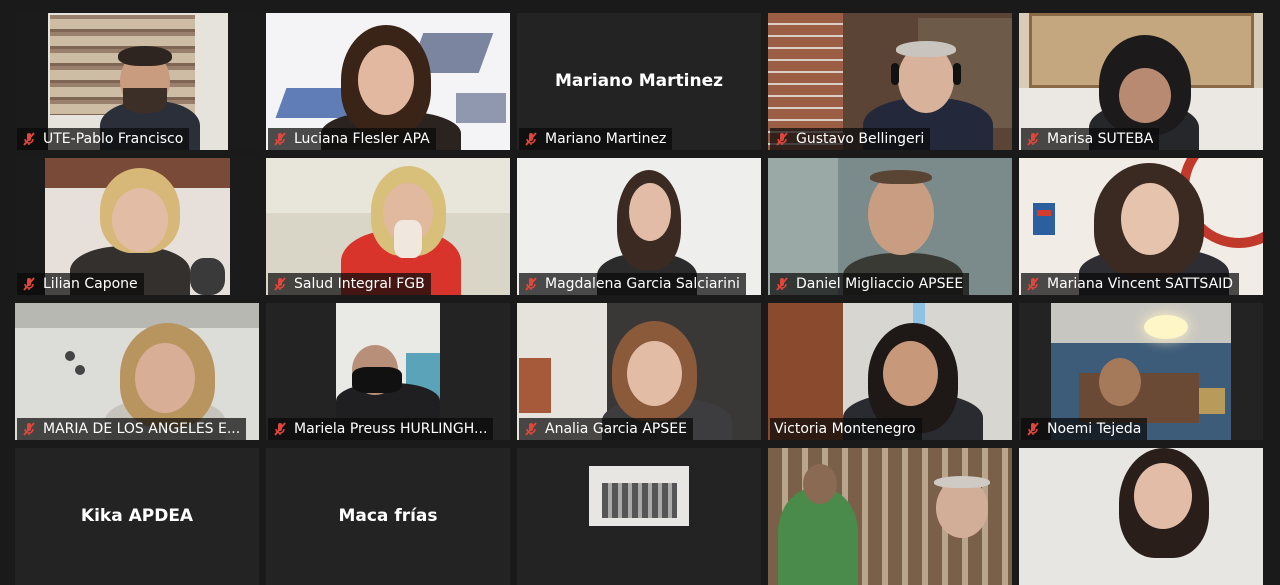  I want to click on participant-name: UTE-Pablo Francisco, so click(113, 139).